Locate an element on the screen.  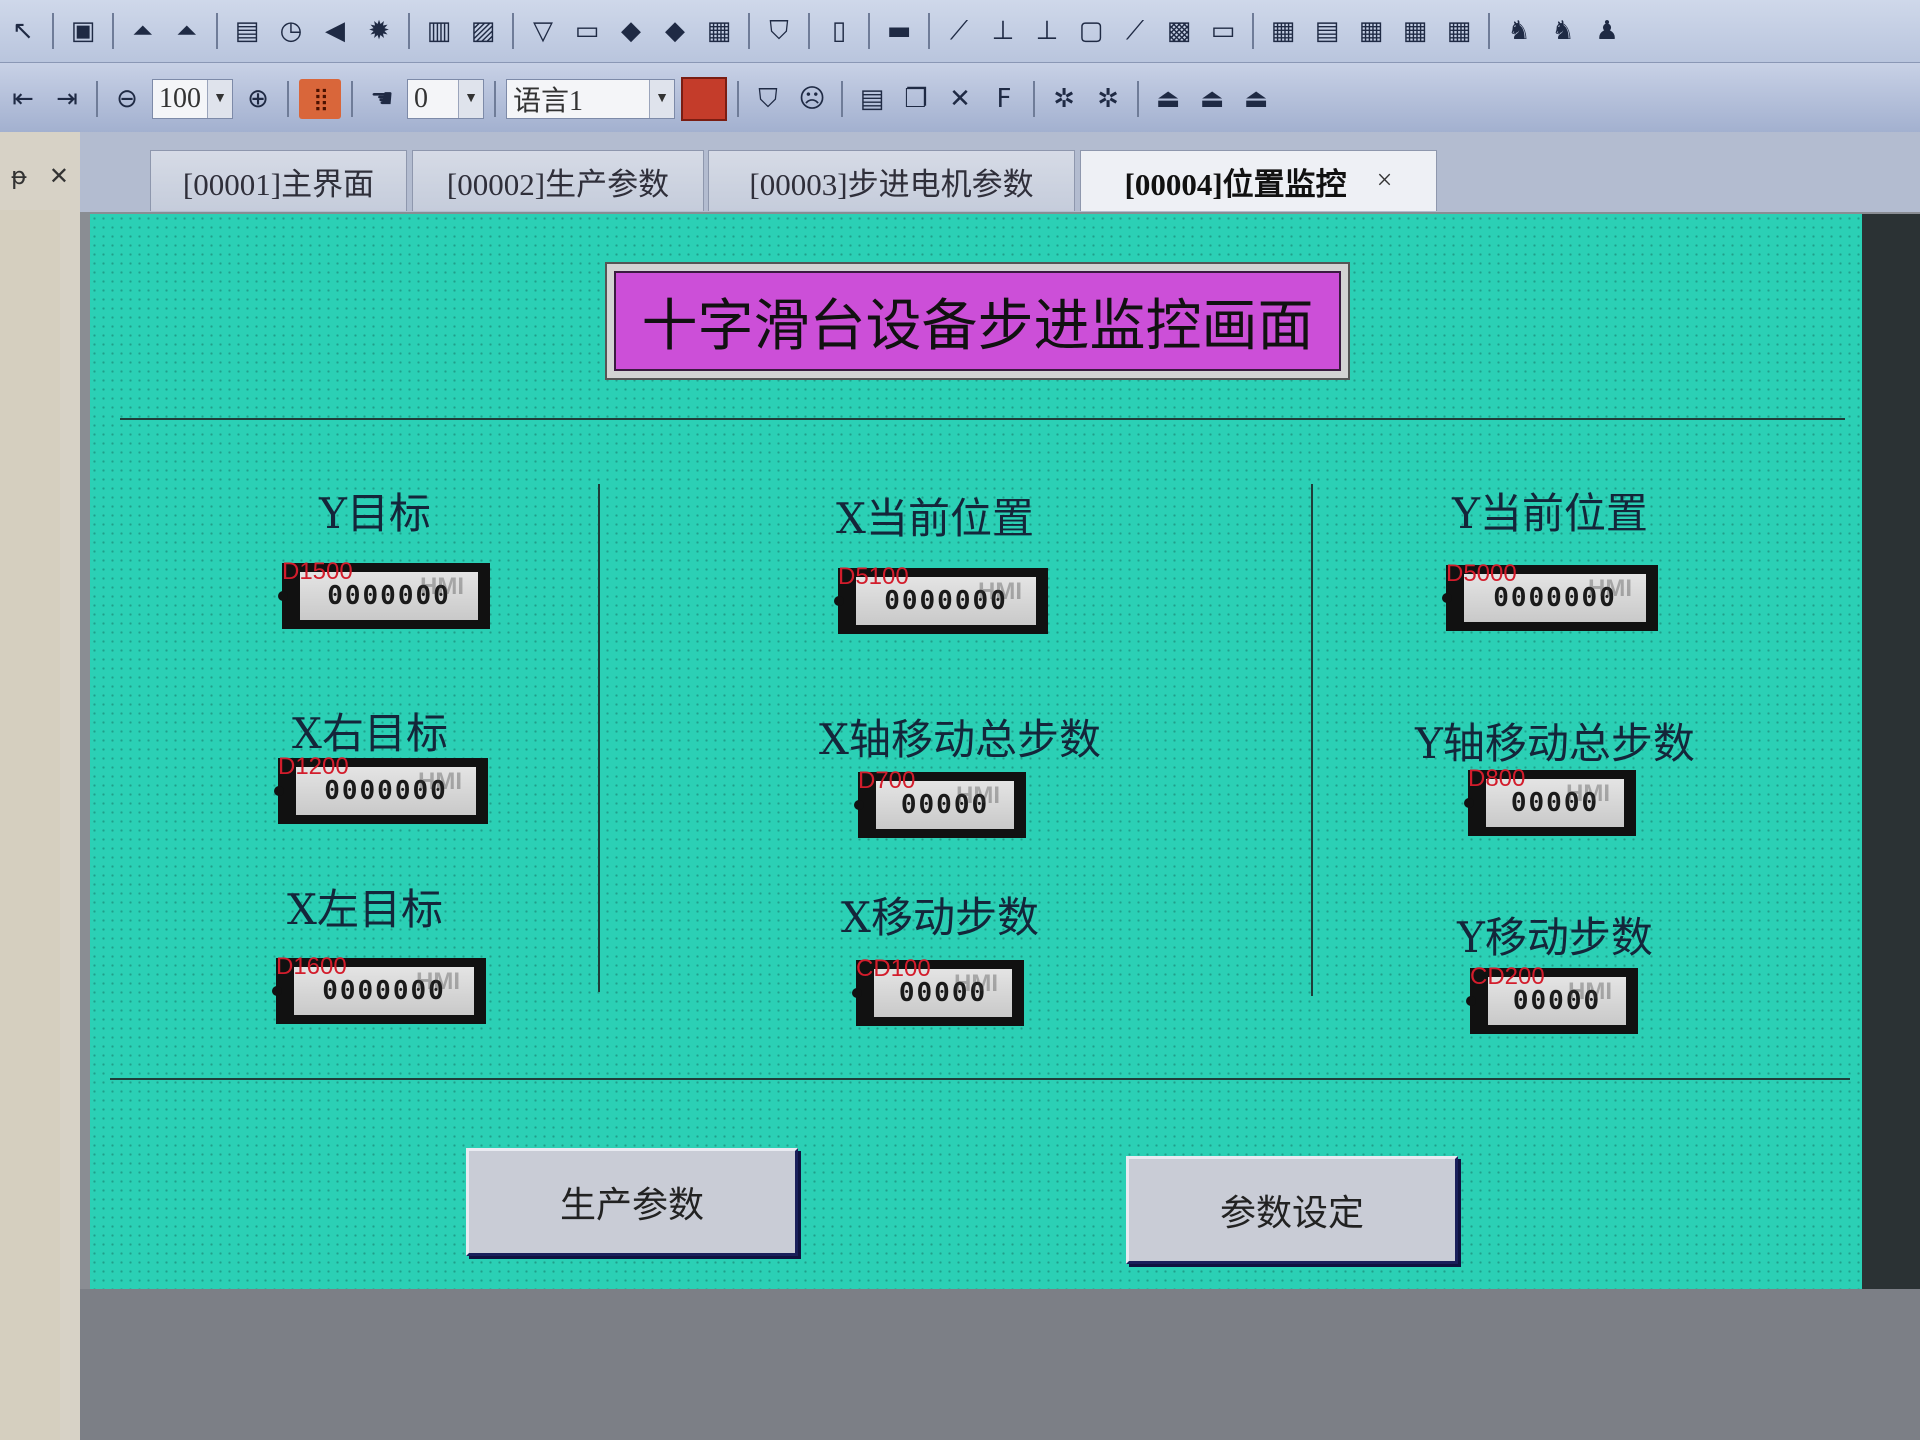
speaker-icon: ◀ is located at coordinates (335, 31).